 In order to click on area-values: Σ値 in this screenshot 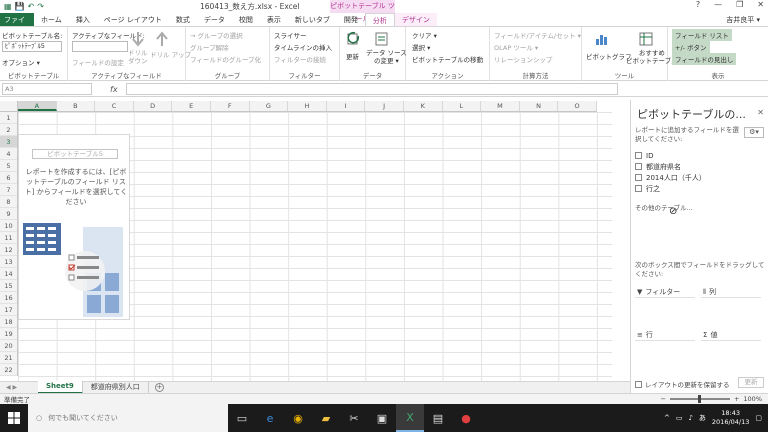, I will do `click(735, 335)`.